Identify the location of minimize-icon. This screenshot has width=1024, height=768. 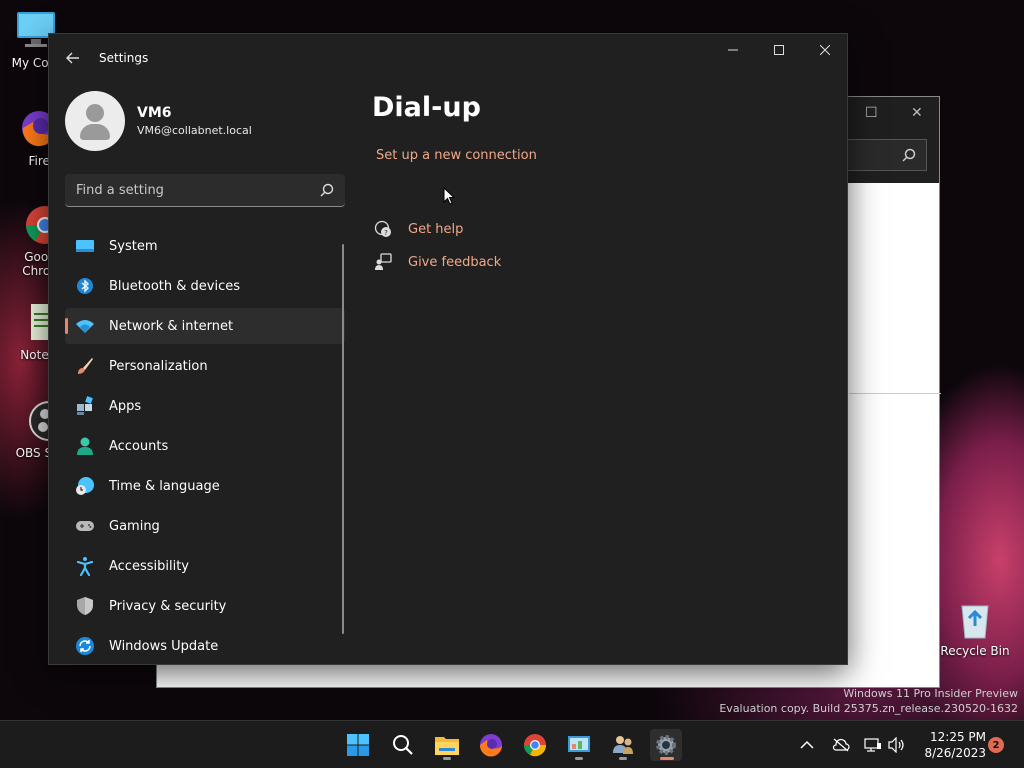
(733, 50).